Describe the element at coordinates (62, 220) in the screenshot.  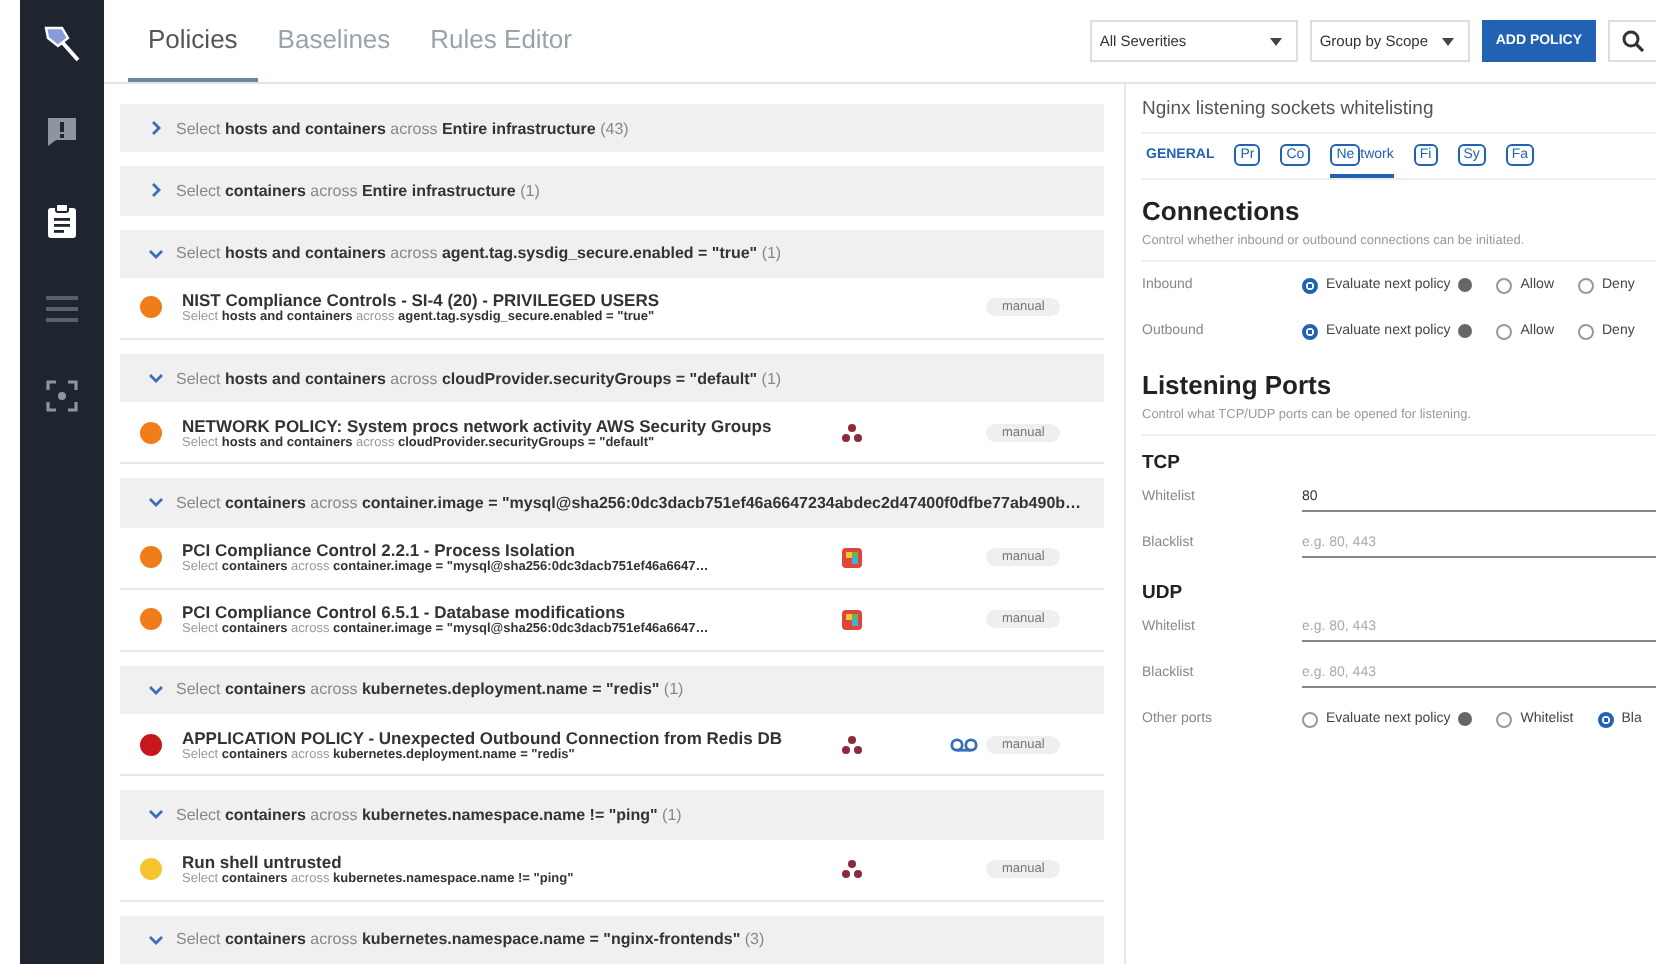
I see `clipboard-icon` at that location.